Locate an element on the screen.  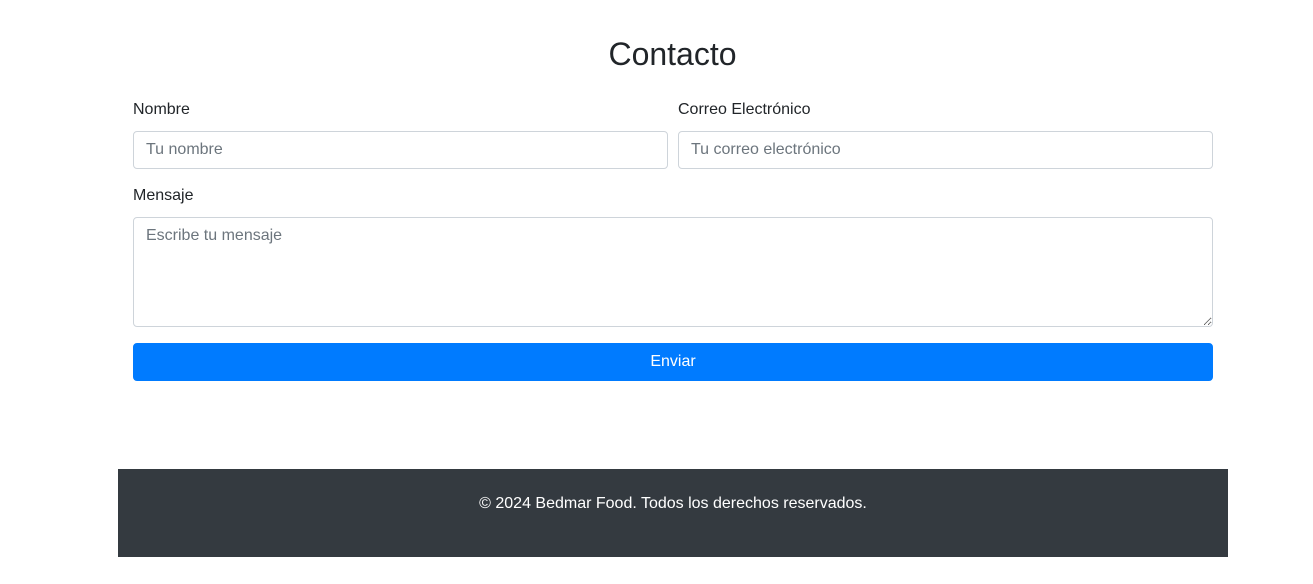
email-input is located at coordinates (945, 150).